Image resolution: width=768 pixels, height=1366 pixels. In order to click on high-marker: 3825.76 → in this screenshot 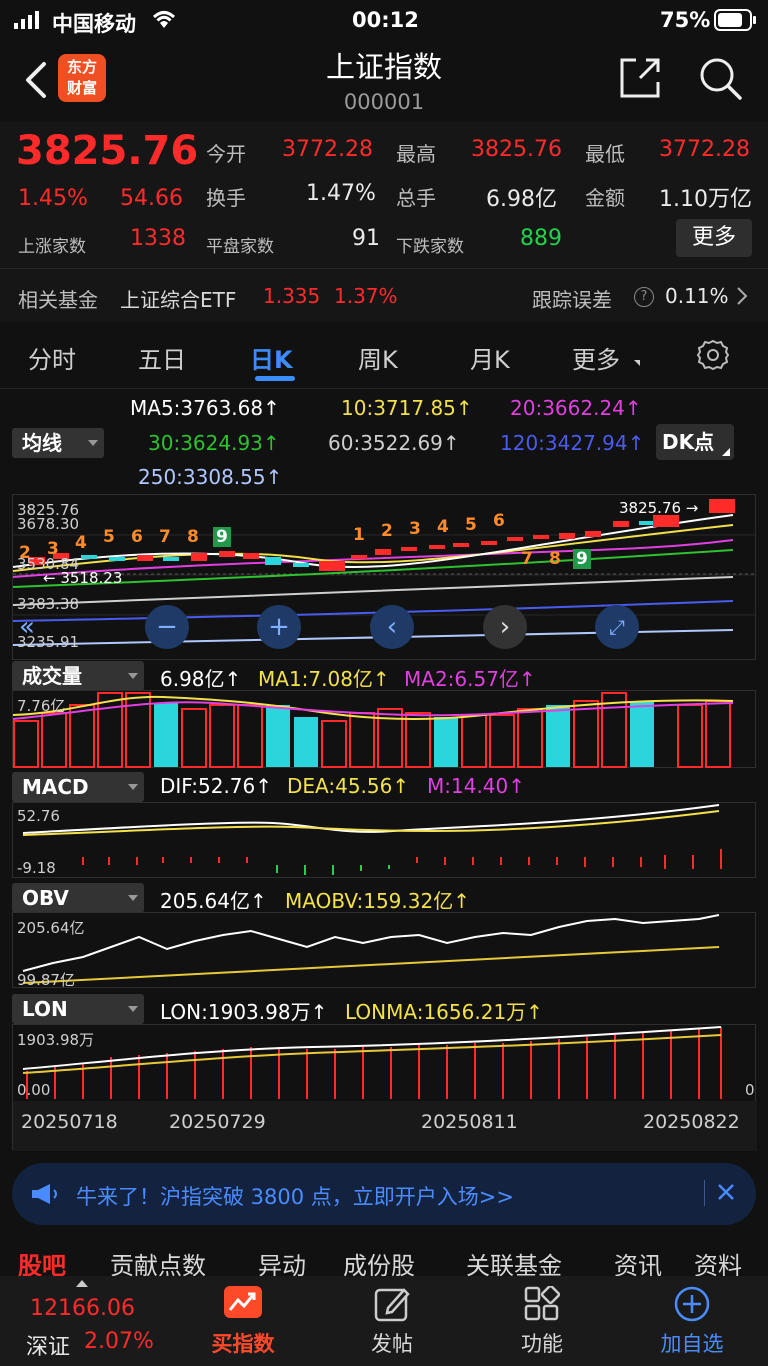, I will do `click(659, 508)`.